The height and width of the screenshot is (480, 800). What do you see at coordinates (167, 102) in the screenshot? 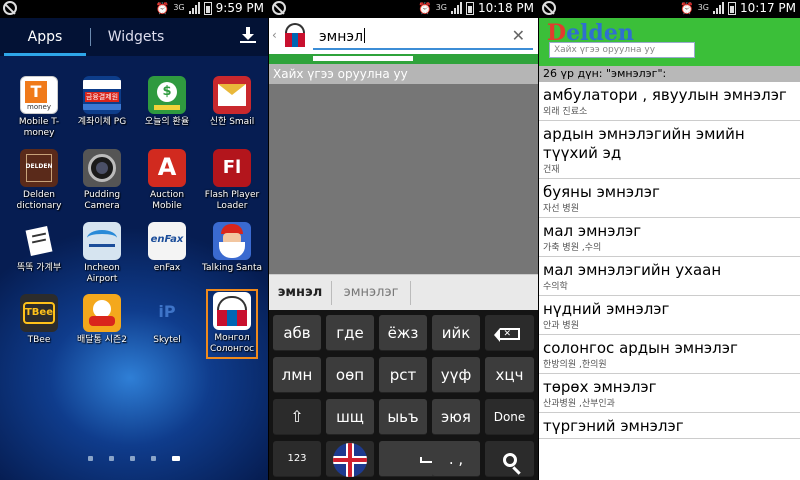
I see `app-exchange-rate: $ 오늘의 환율` at bounding box center [167, 102].